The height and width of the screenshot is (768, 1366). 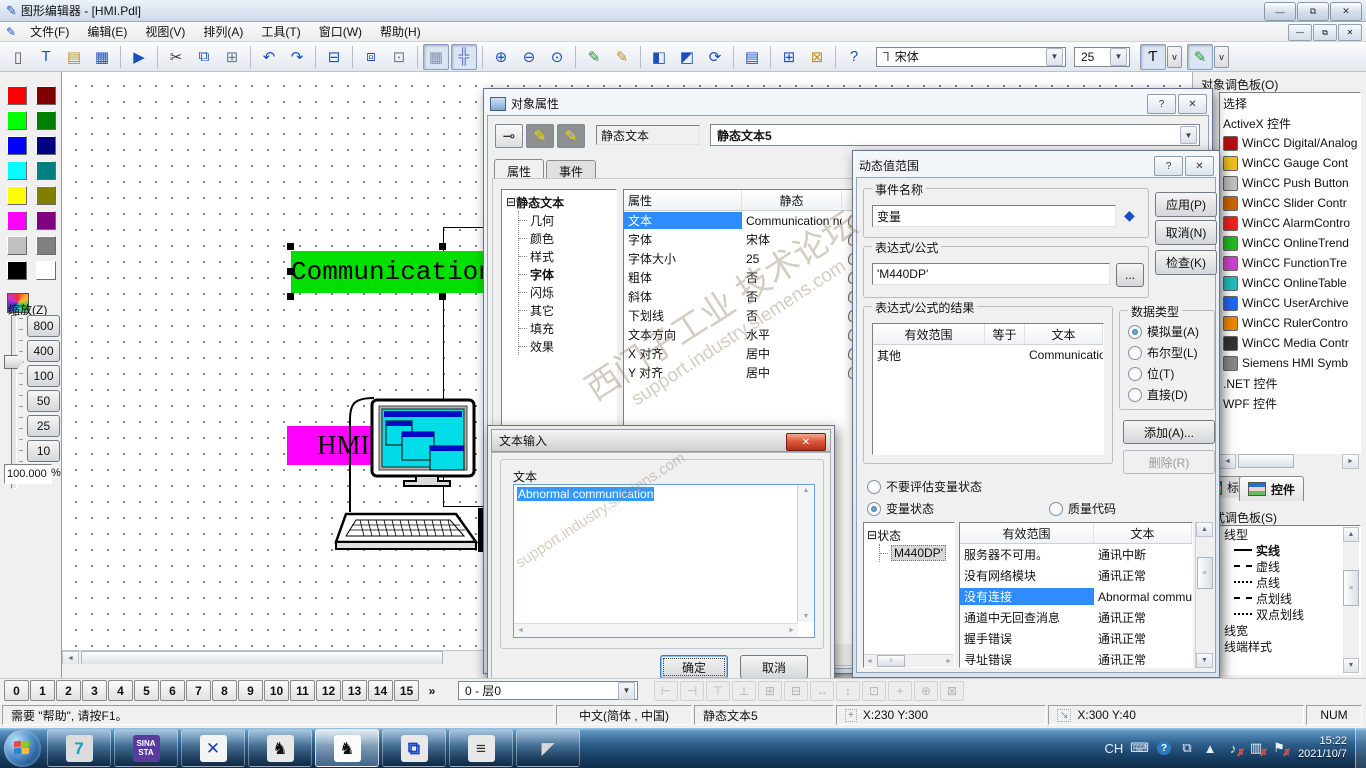 I want to click on snap-button: ╬, so click(x=464, y=56).